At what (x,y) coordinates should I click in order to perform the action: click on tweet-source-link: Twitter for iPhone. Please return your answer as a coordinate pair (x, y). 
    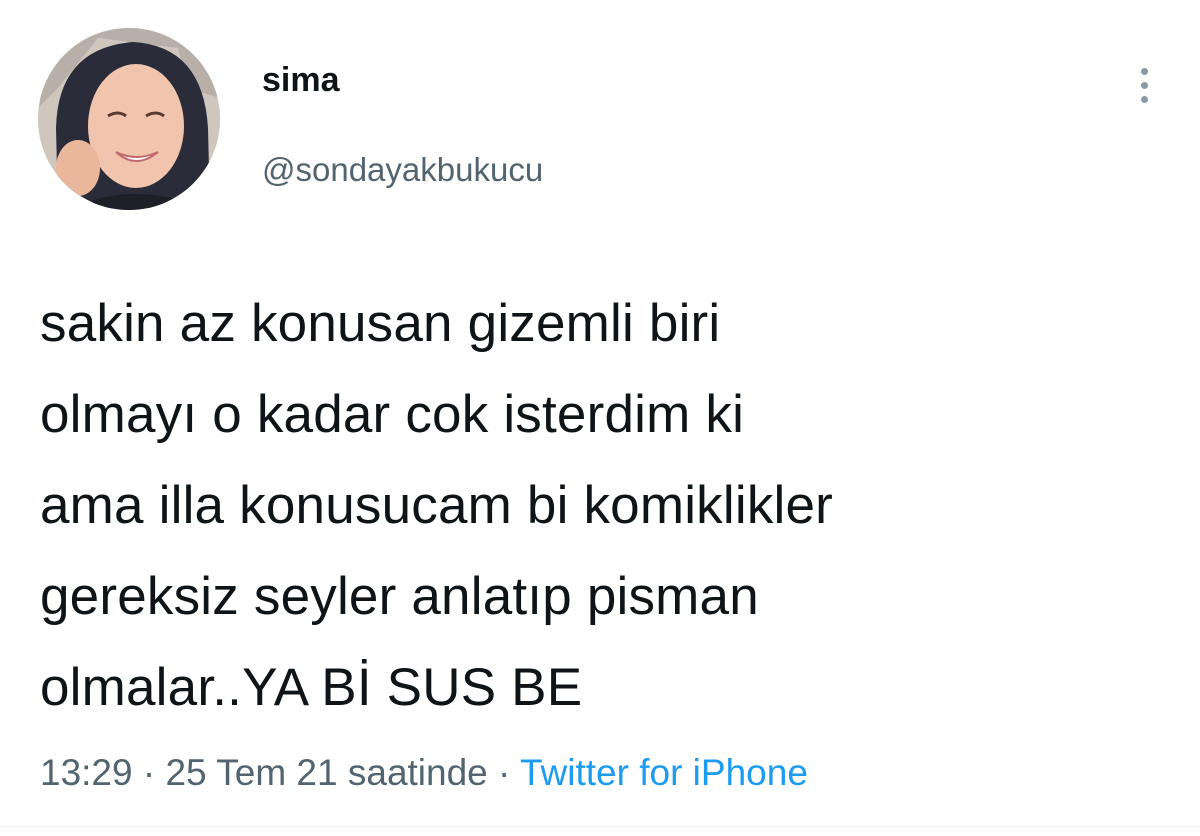
    Looking at the image, I should click on (664, 772).